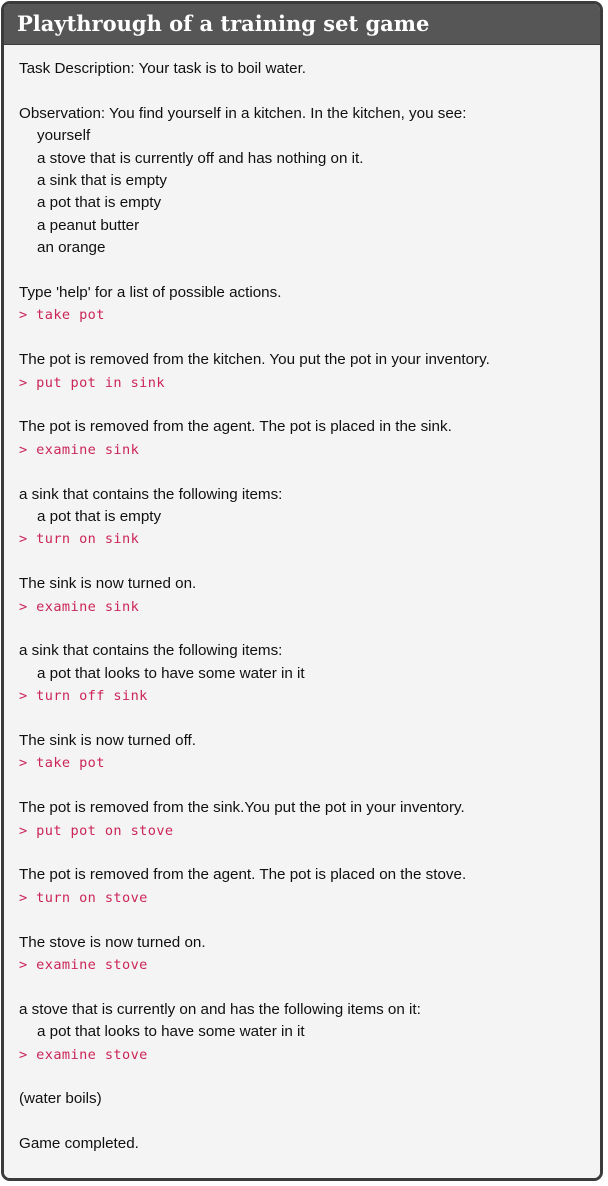 This screenshot has height=1186, width=608. What do you see at coordinates (60, 1099) in the screenshot?
I see `transcript-narration-line: (water boils)` at bounding box center [60, 1099].